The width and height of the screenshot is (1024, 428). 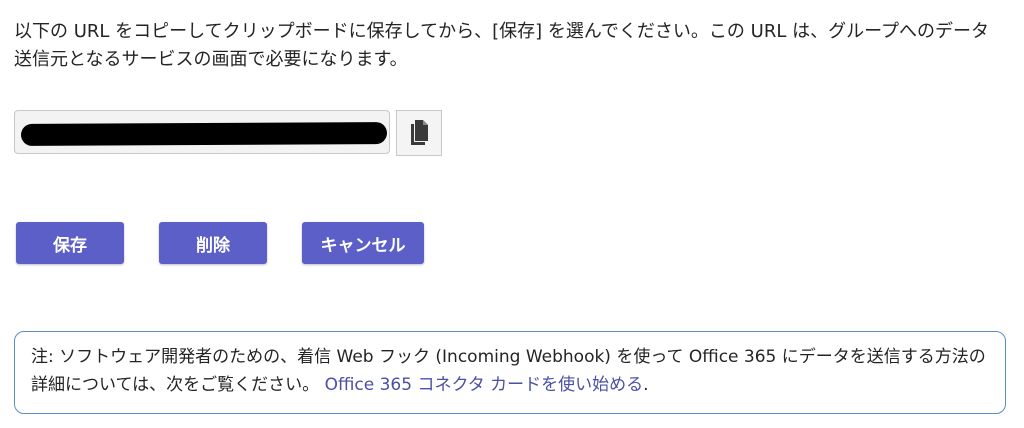 I want to click on note-suffix: ., so click(x=646, y=385).